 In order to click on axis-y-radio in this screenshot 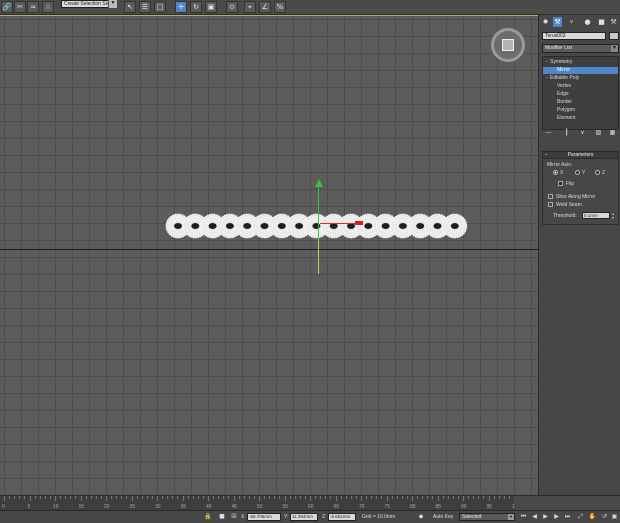, I will do `click(577, 172)`.